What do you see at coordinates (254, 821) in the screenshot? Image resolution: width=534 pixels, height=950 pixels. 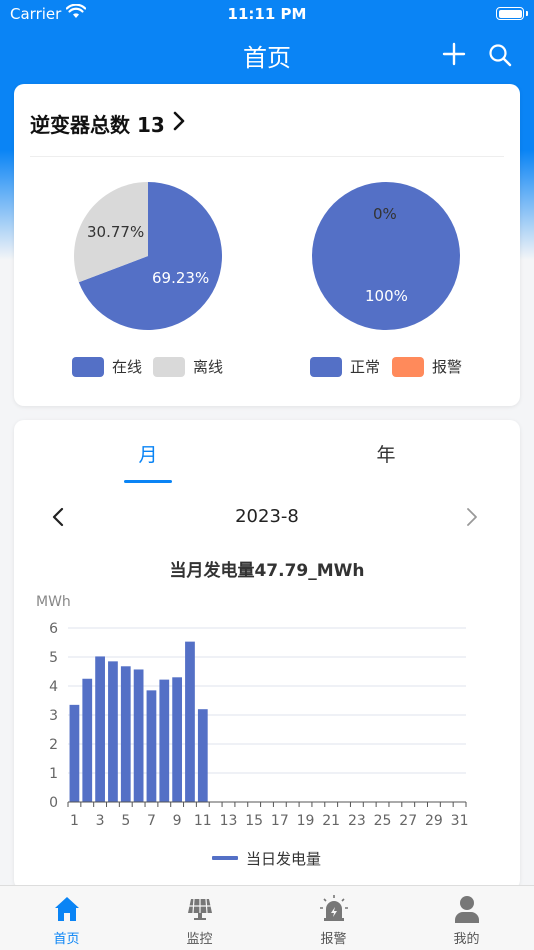 I see `x-tick-label: 15` at bounding box center [254, 821].